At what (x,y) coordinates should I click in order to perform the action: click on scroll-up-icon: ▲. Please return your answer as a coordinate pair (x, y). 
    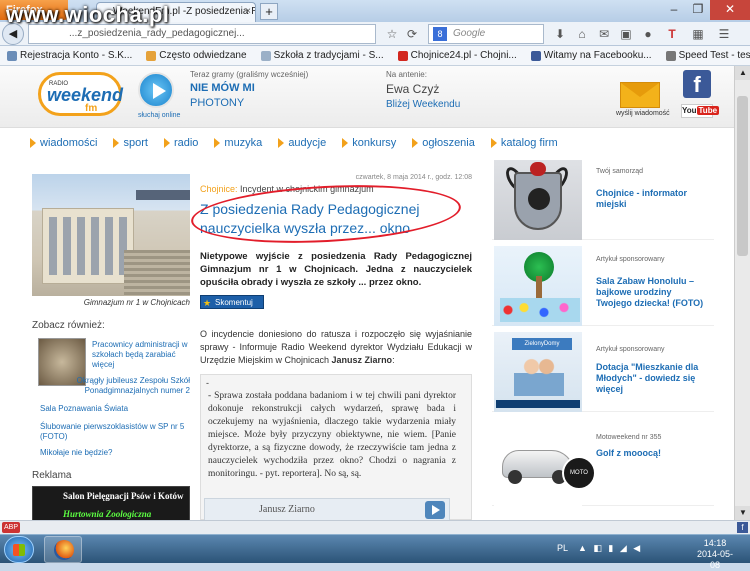
    Looking at the image, I should click on (742, 73).